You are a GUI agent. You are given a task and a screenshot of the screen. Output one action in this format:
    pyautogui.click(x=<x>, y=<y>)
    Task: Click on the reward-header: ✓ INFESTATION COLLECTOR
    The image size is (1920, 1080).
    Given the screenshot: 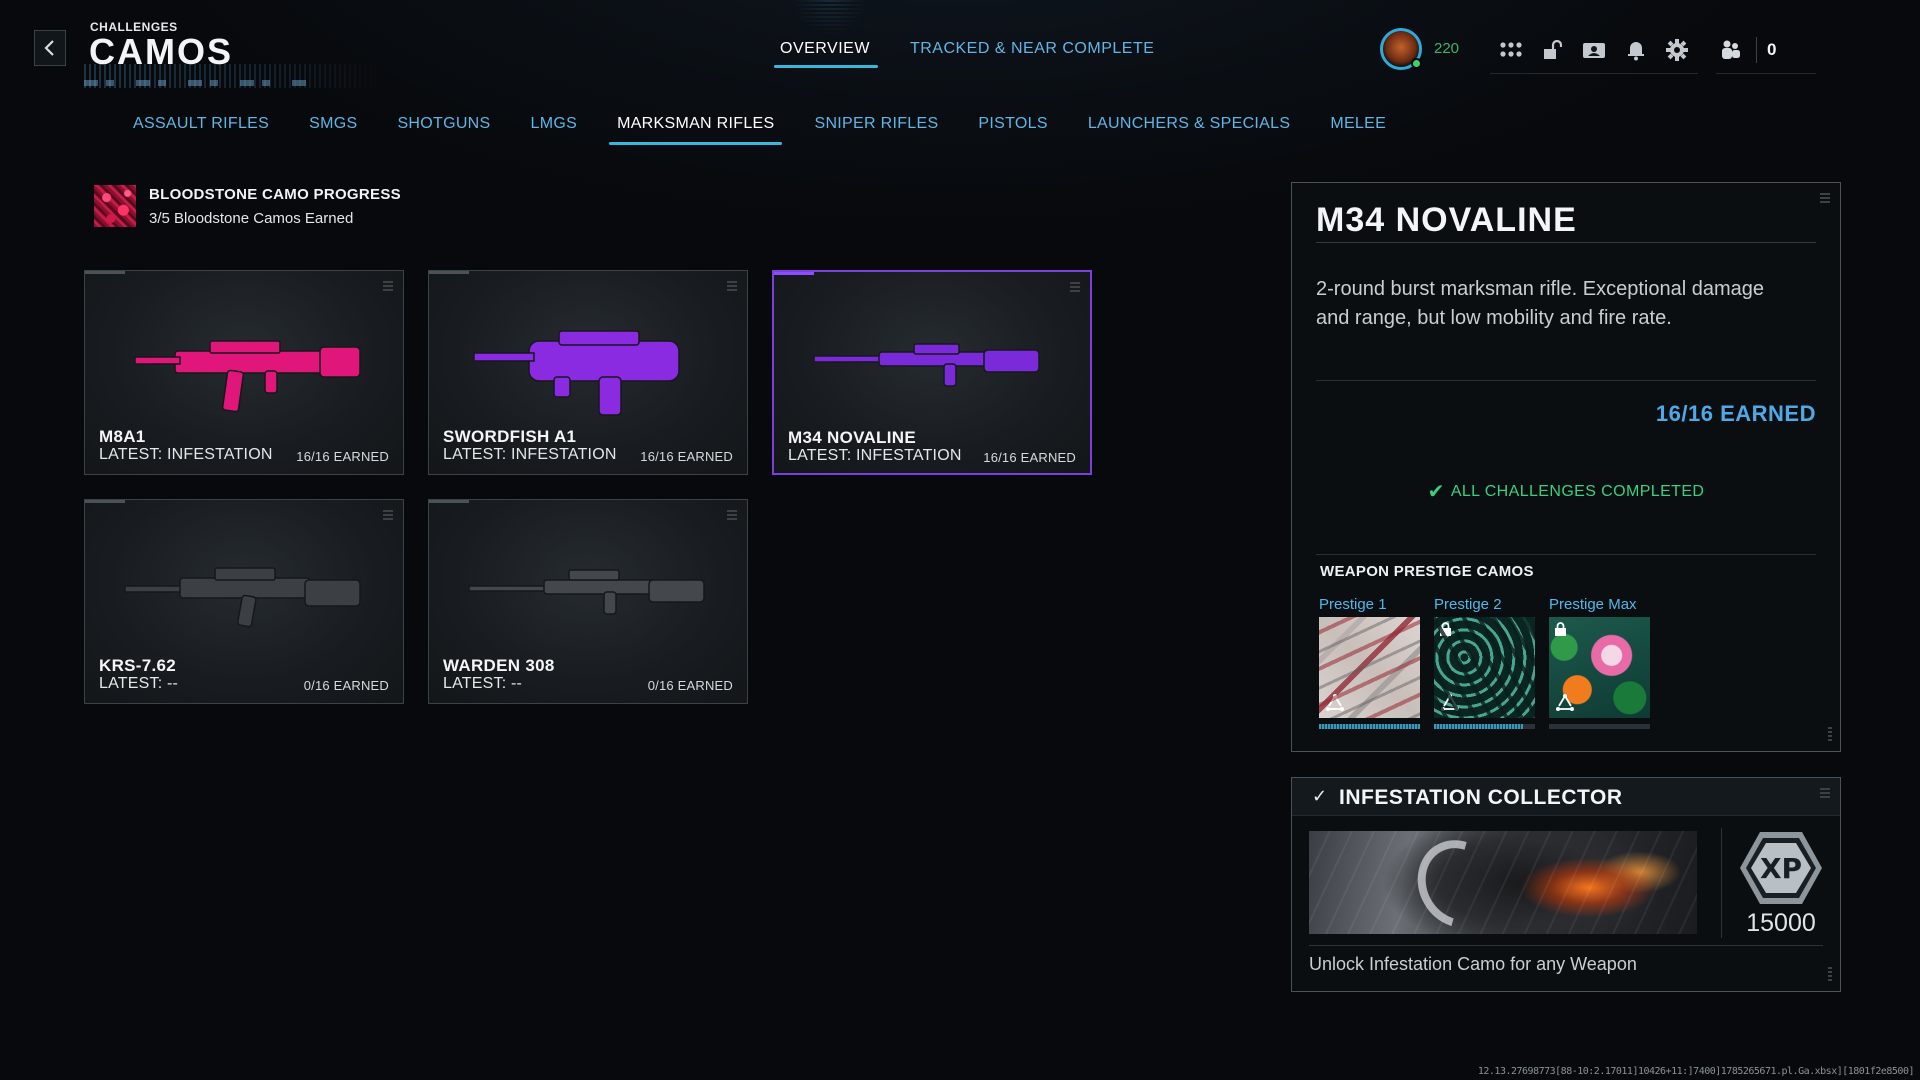 What is the action you would take?
    pyautogui.click(x=1566, y=797)
    